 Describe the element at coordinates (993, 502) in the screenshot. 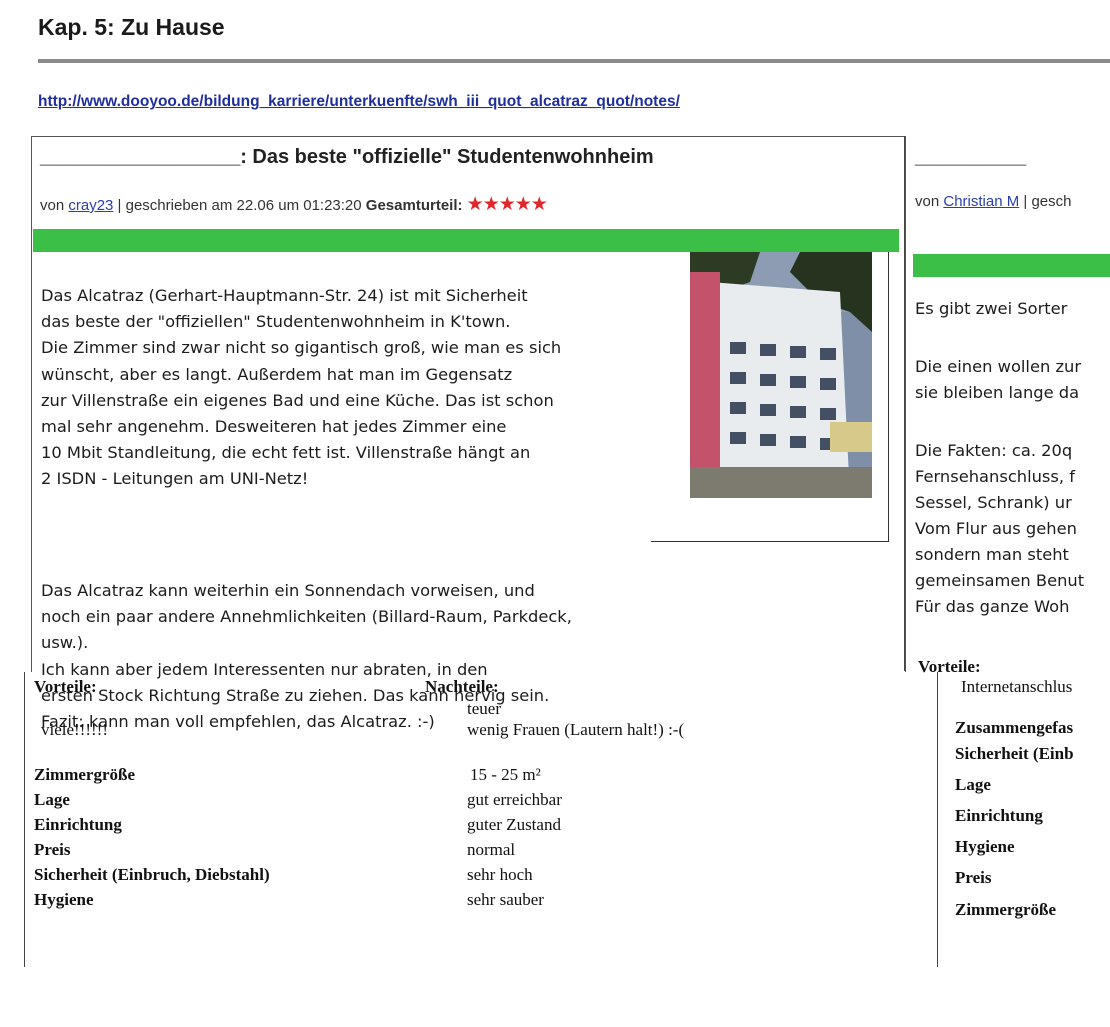

I see `review2-text-line: Sessel, Schrank) ur` at that location.